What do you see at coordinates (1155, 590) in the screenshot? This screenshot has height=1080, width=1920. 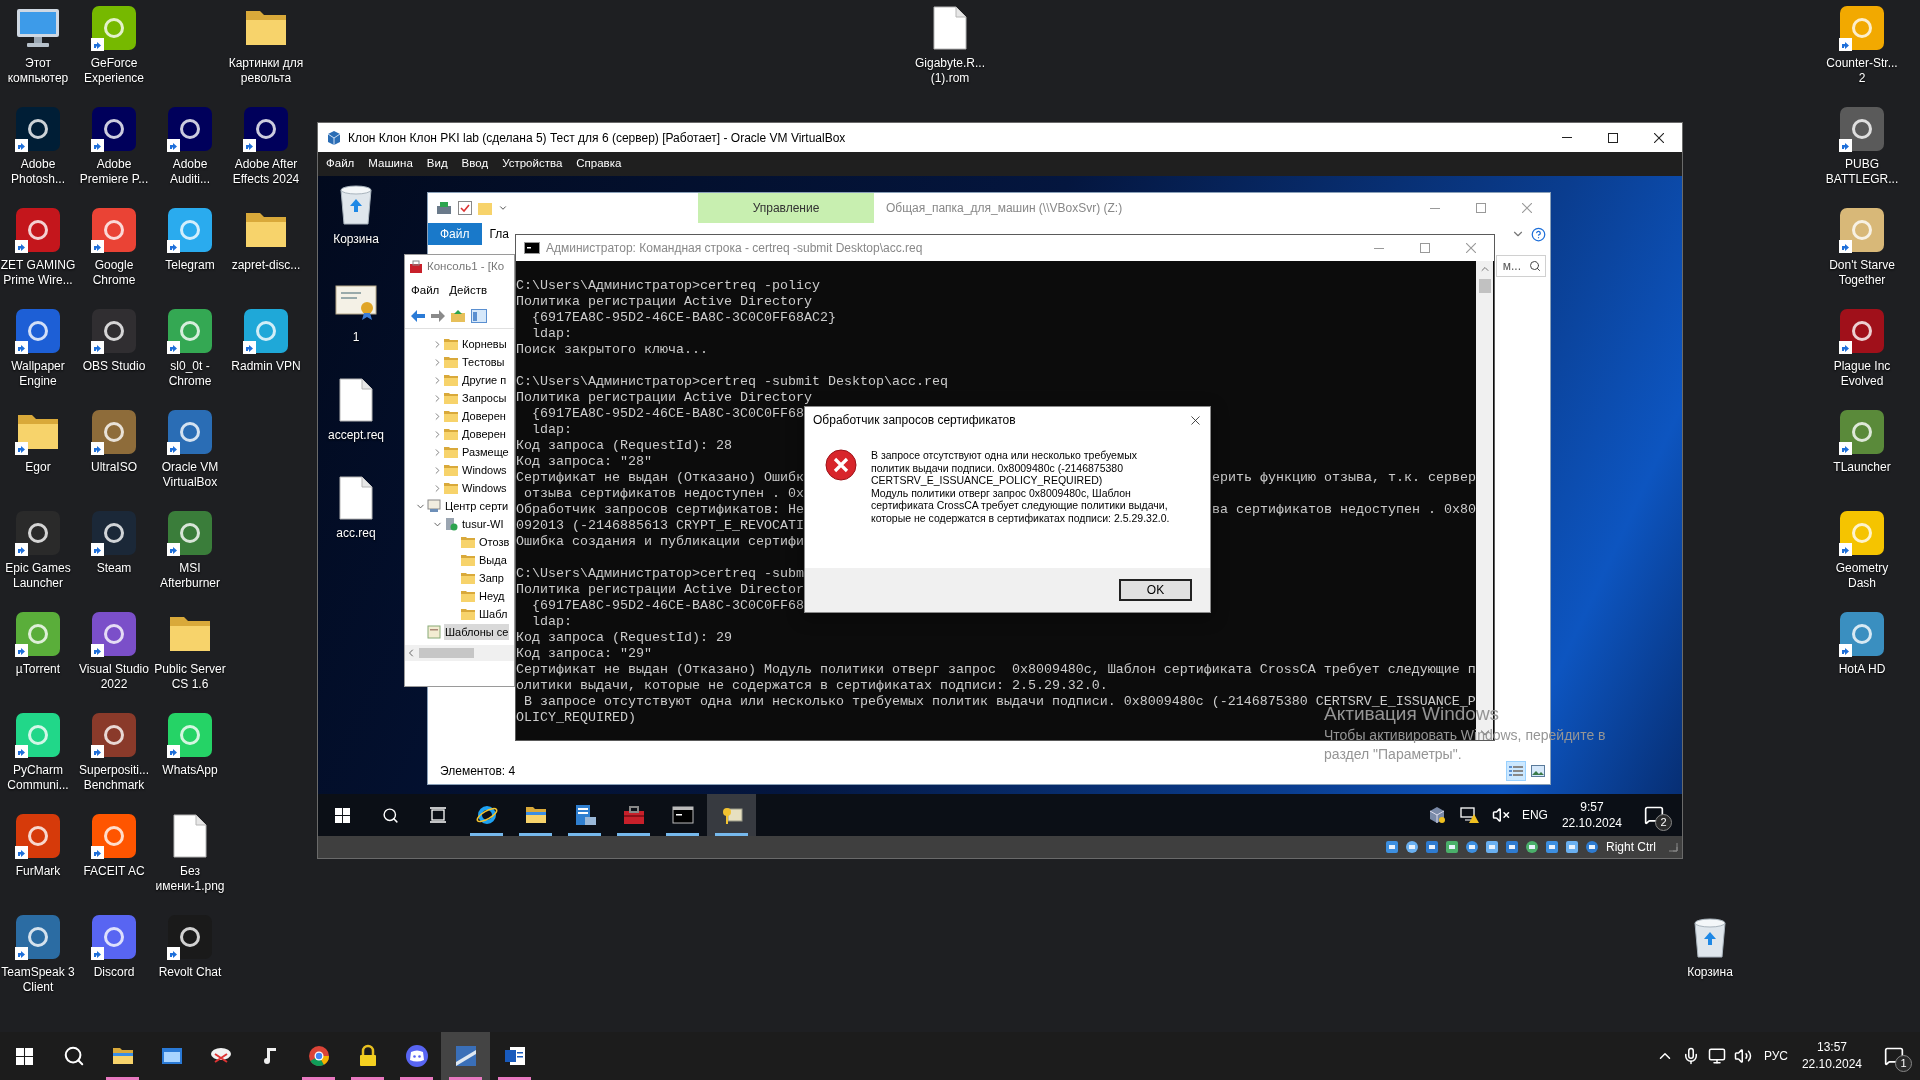 I see `ok-button: OK` at bounding box center [1155, 590].